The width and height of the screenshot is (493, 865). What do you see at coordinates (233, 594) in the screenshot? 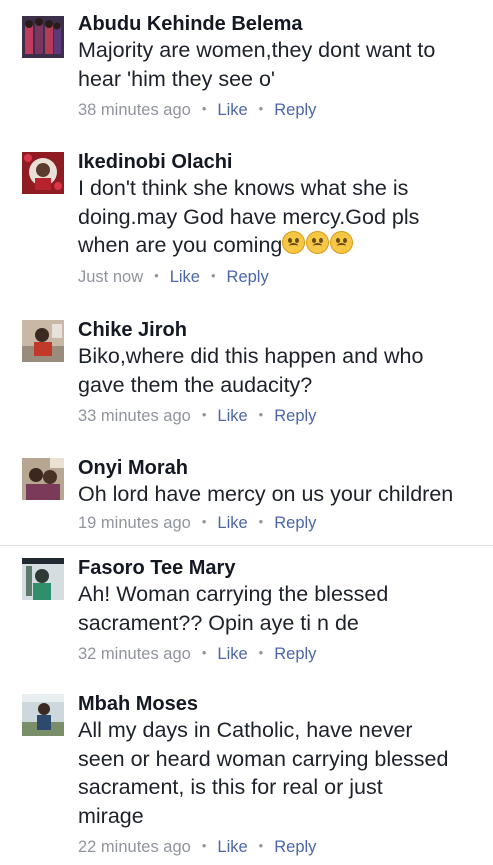
I see `comment-text-line: Ah! Woman carrying the blessed` at bounding box center [233, 594].